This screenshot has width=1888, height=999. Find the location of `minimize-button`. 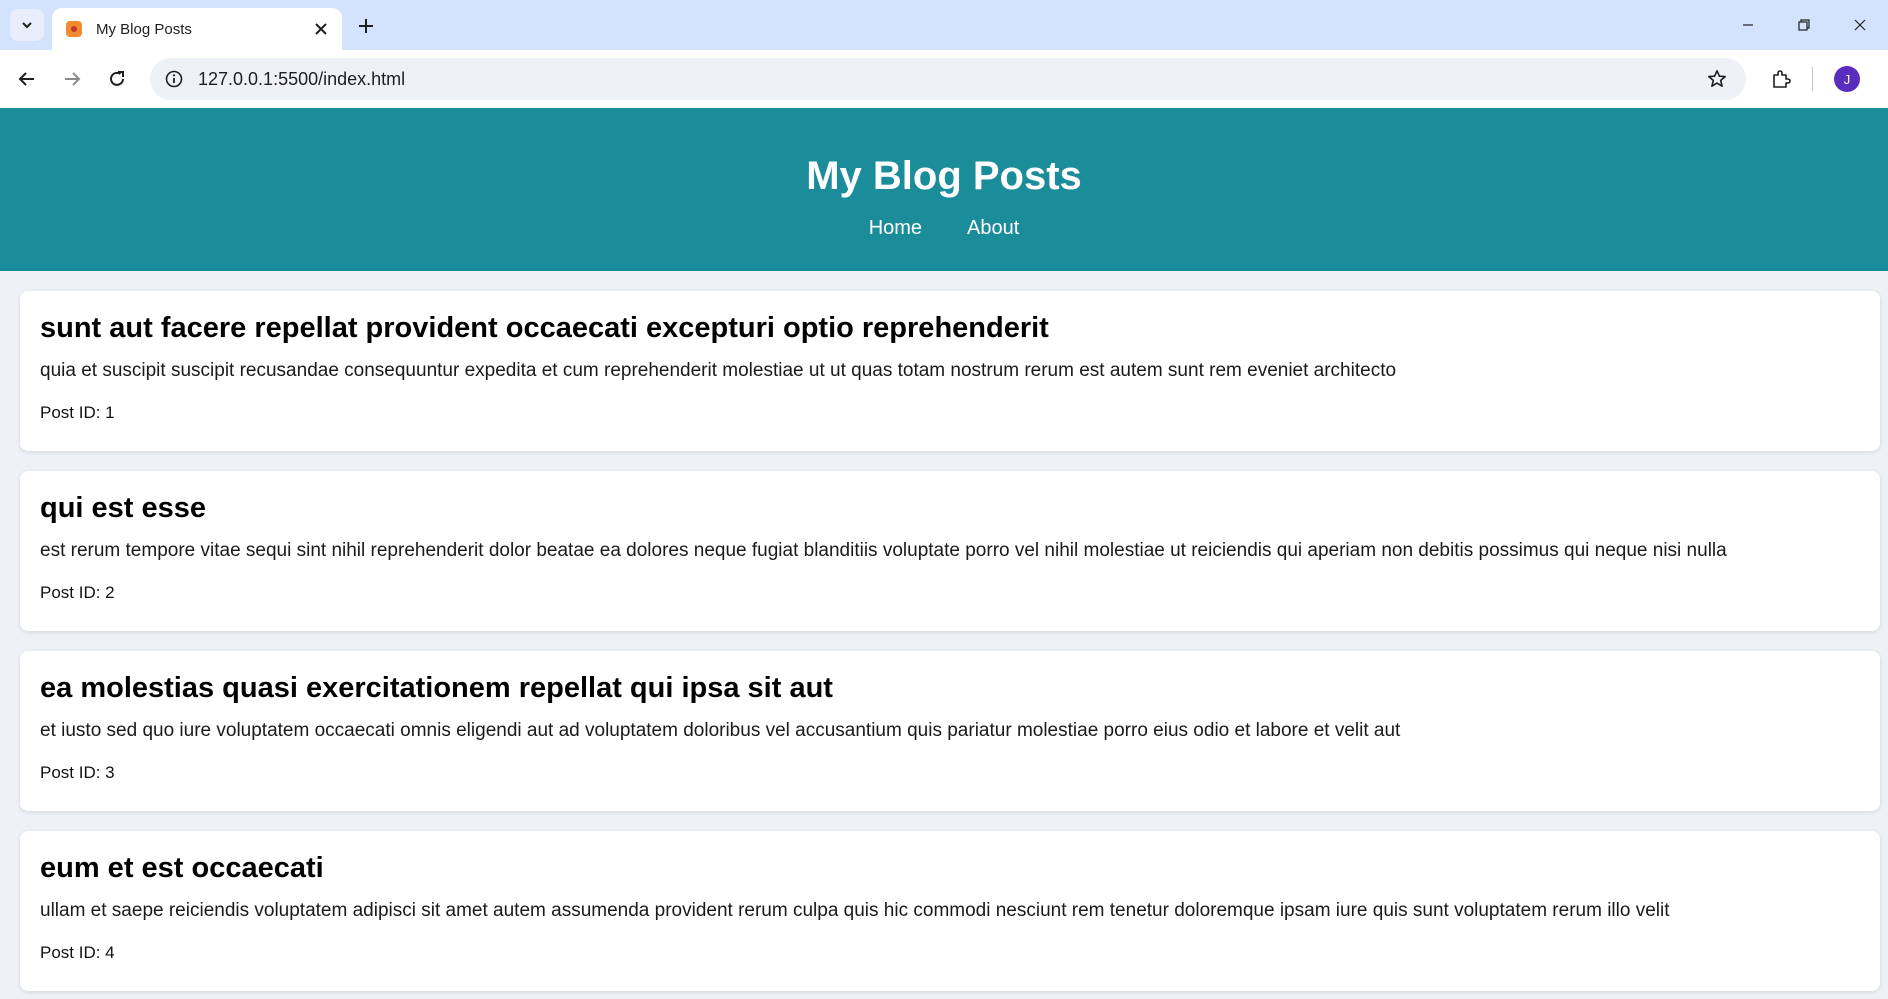

minimize-button is located at coordinates (1748, 25).